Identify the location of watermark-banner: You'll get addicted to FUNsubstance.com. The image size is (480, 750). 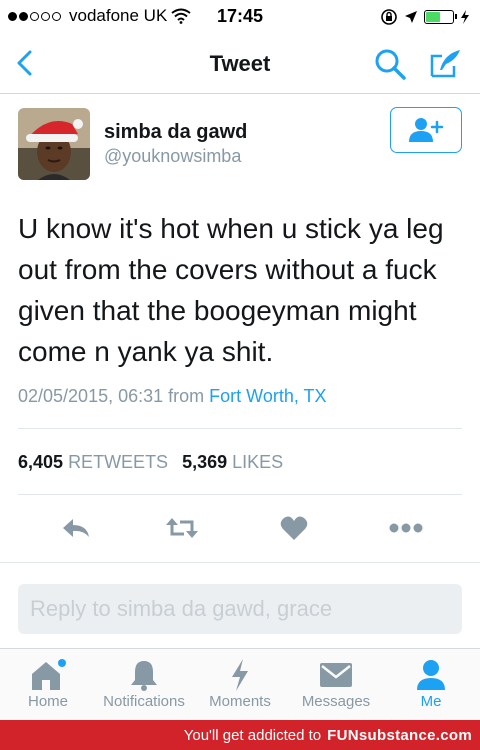
(240, 735).